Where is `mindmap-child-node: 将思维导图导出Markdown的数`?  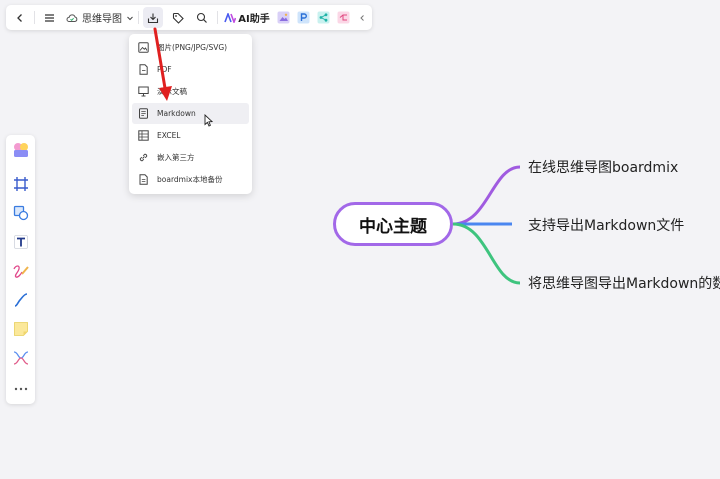 mindmap-child-node: 将思维导图导出Markdown的数 is located at coordinates (624, 283).